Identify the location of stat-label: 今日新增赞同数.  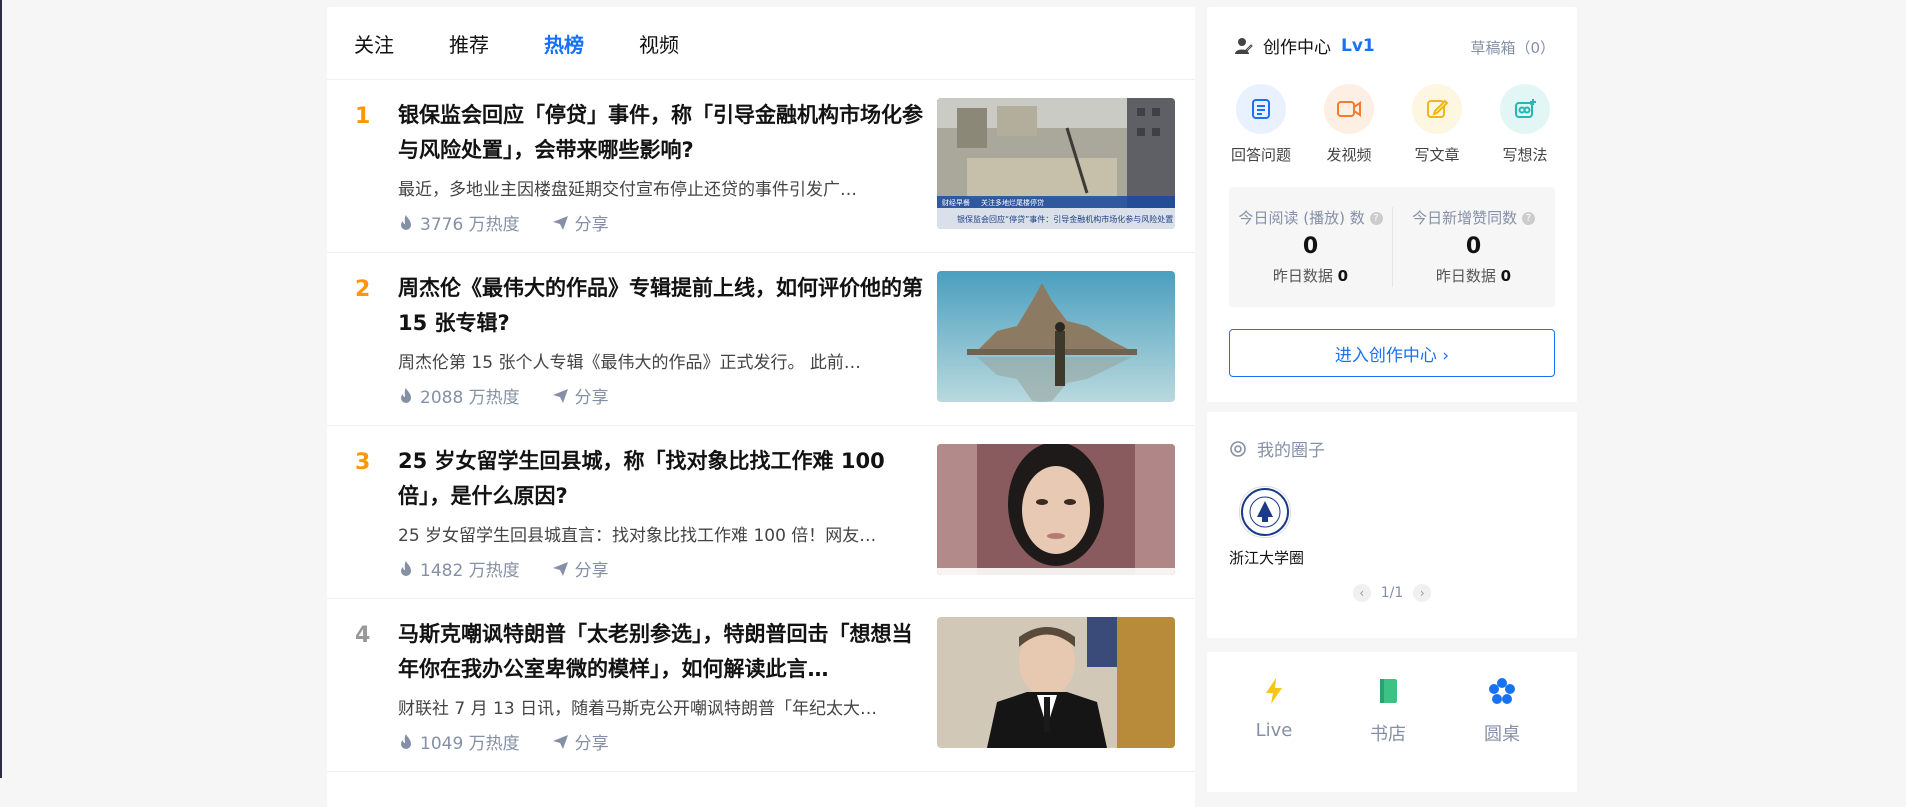
(1465, 218).